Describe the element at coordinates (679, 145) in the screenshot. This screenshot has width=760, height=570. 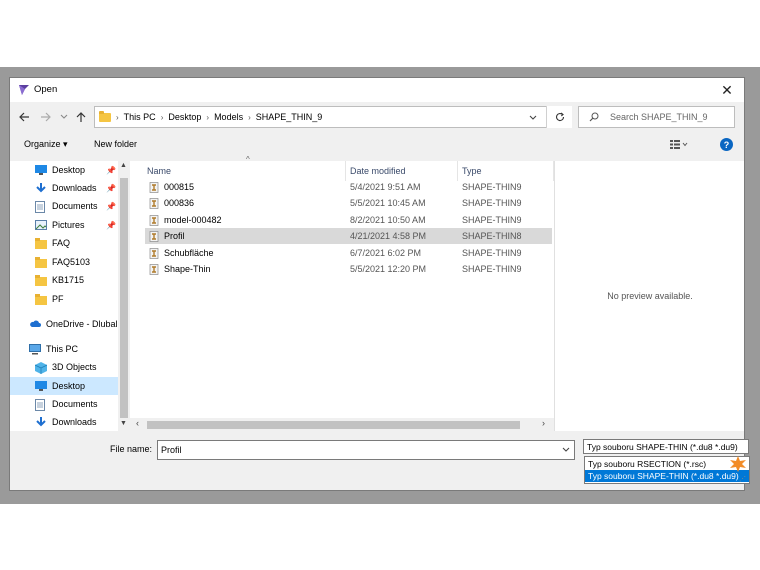
I see `view-options-icon` at that location.